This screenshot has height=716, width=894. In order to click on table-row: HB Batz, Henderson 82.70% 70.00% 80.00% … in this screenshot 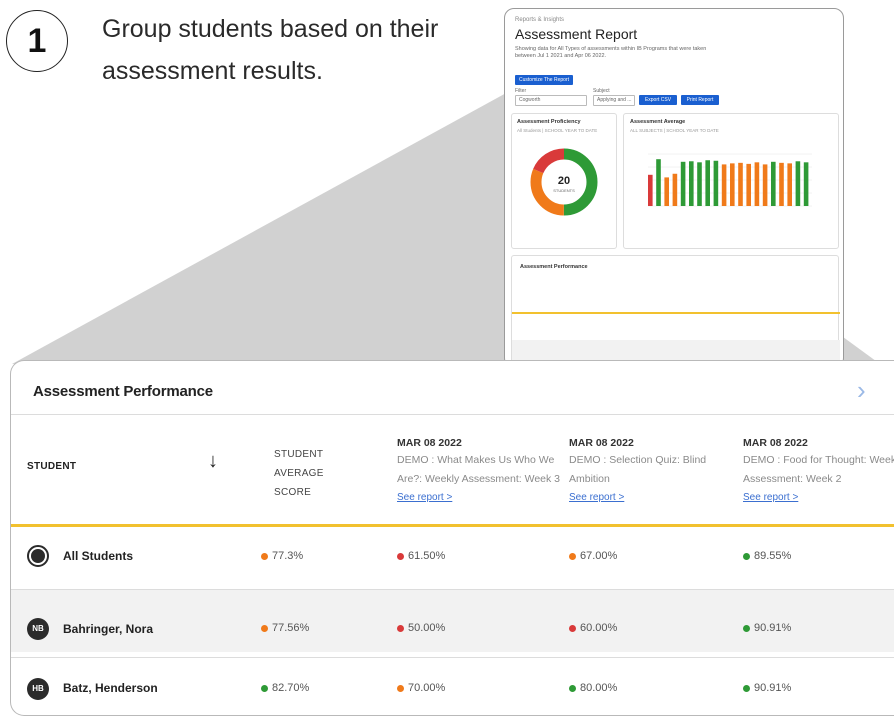, I will do `click(452, 686)`.